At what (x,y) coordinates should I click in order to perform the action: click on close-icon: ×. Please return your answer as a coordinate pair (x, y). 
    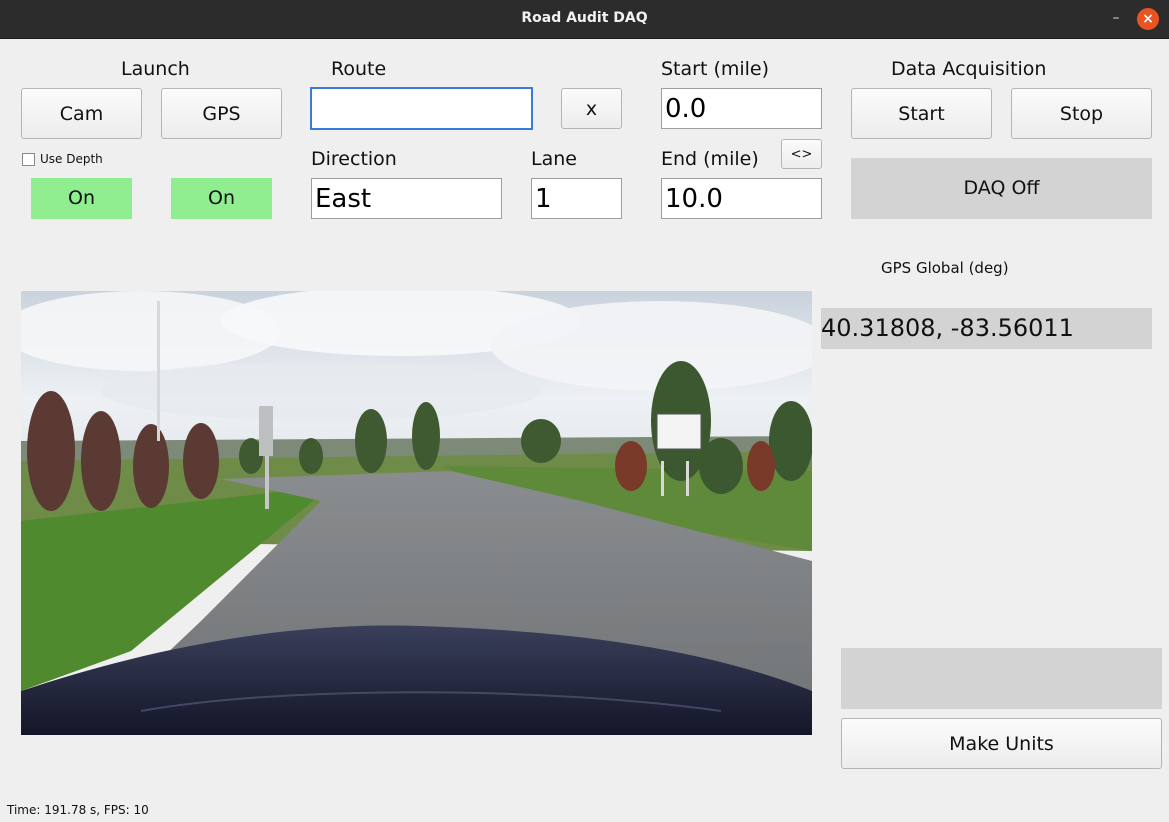
    Looking at the image, I should click on (1148, 19).